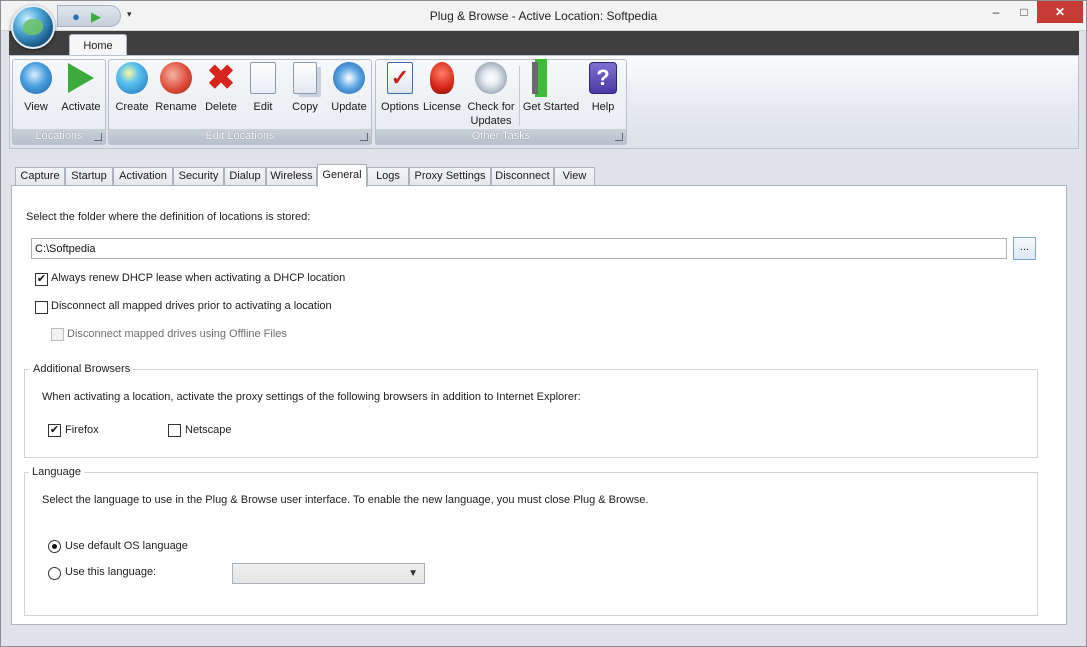 The height and width of the screenshot is (647, 1087). I want to click on activate-icon, so click(81, 78).